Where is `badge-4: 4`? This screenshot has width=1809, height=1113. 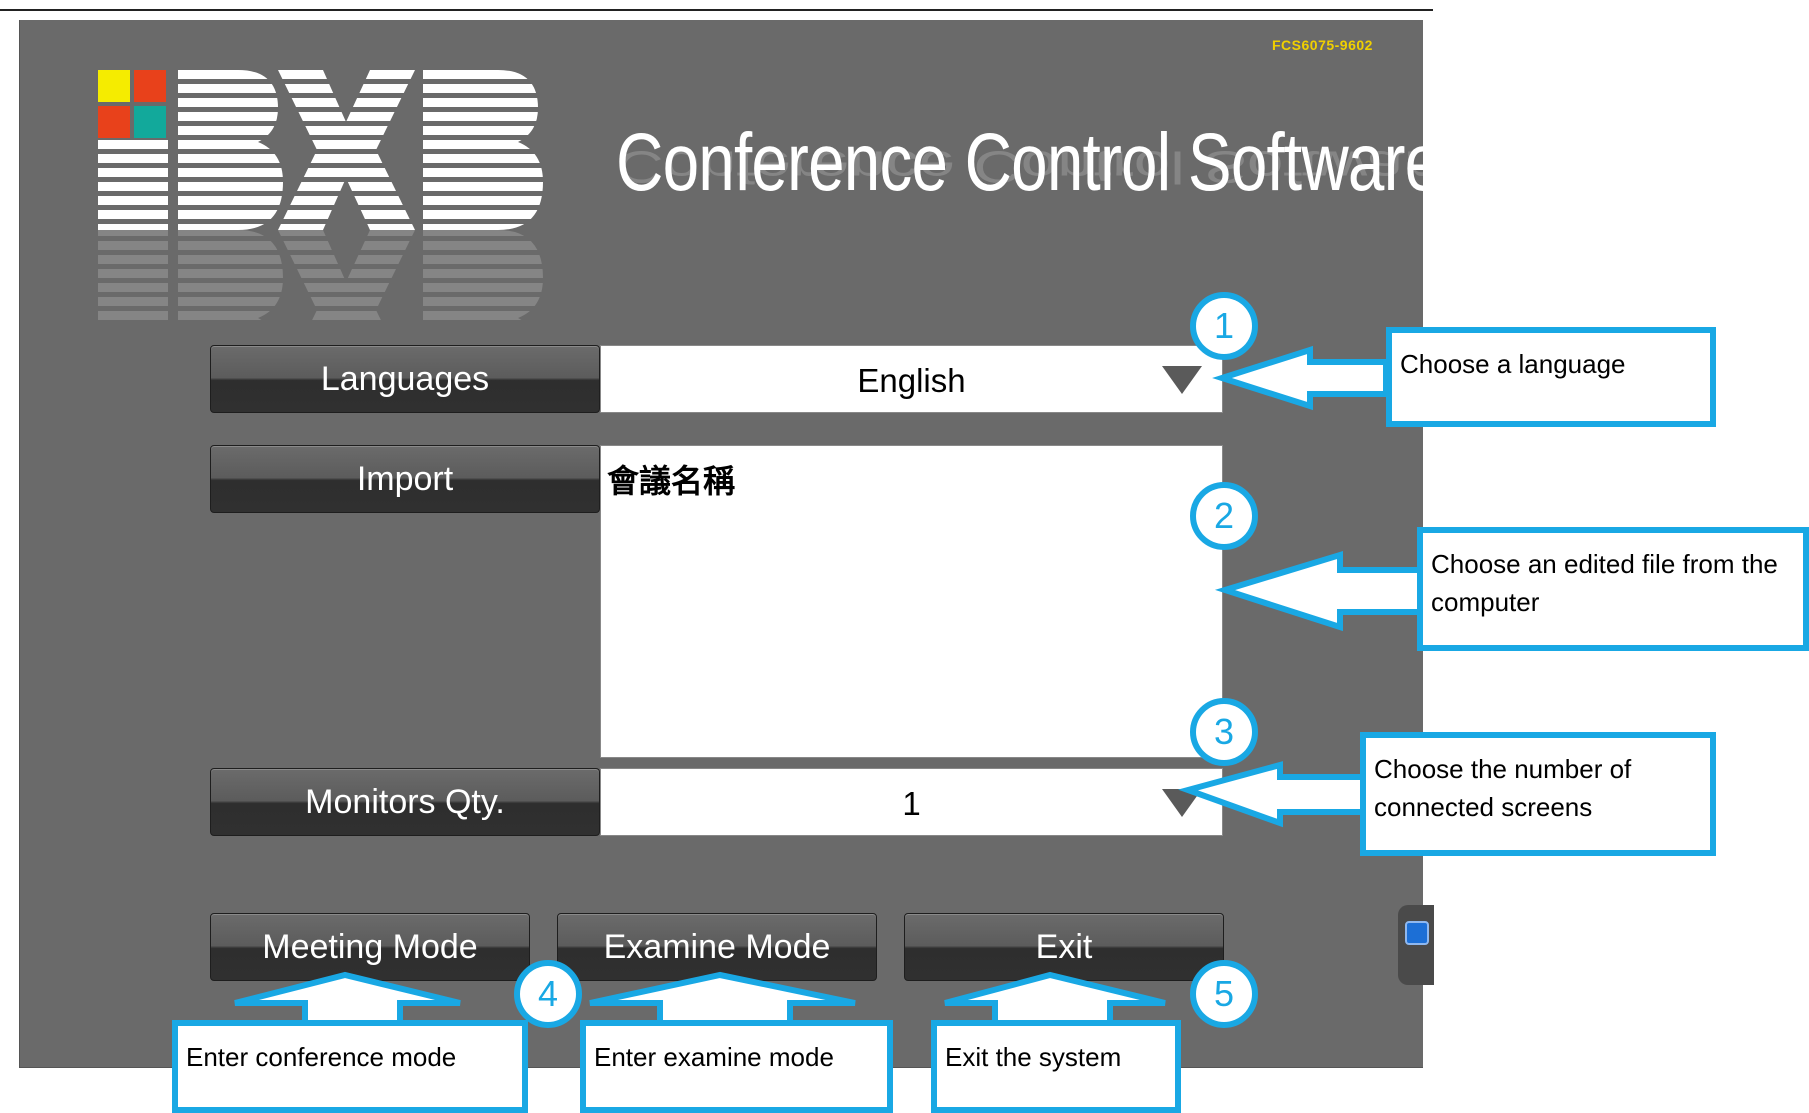
badge-4: 4 is located at coordinates (548, 994).